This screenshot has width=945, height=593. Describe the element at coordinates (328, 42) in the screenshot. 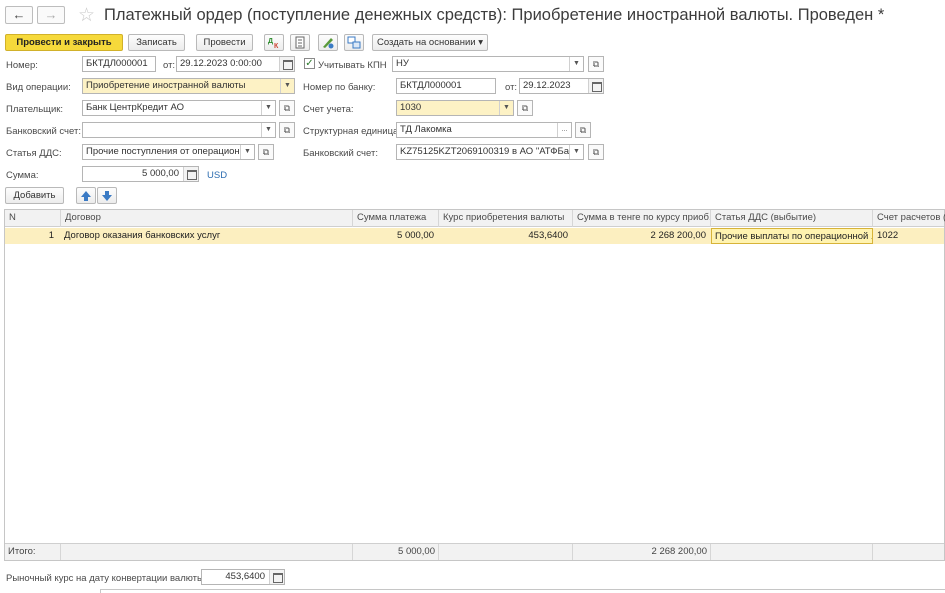

I see `edit-icon` at that location.